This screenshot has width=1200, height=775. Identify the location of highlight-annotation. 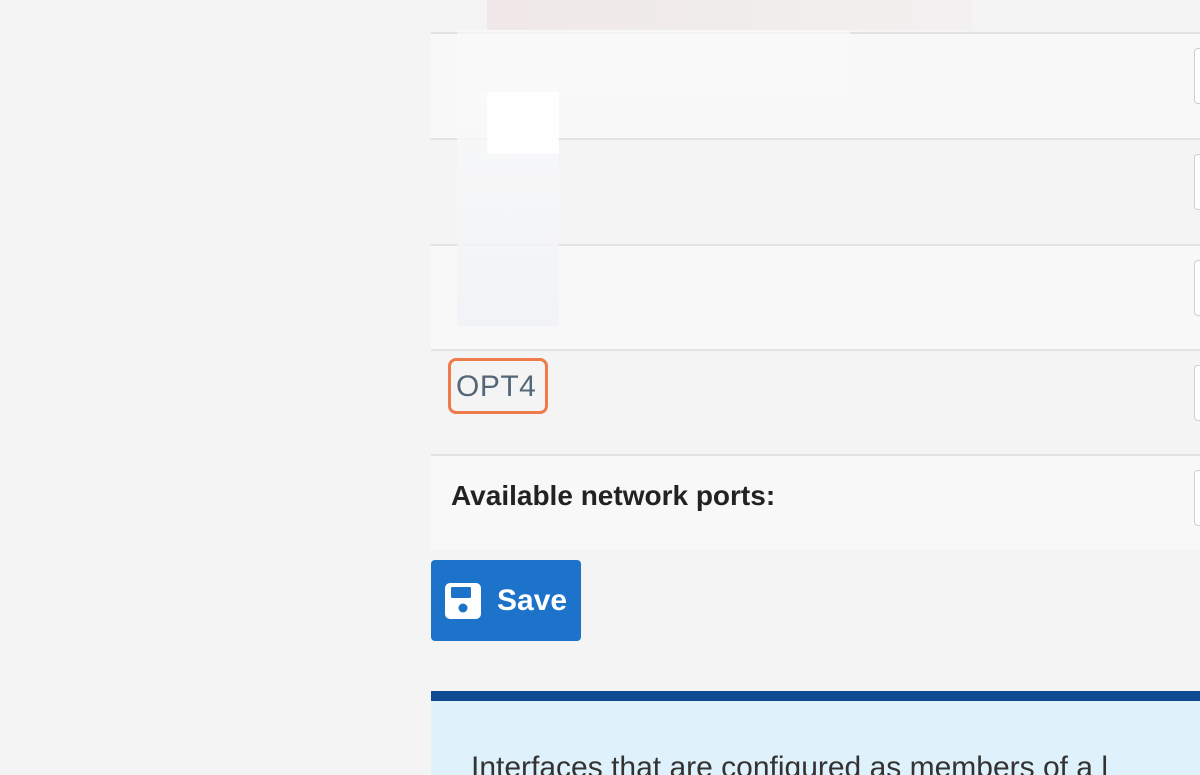
(498, 386).